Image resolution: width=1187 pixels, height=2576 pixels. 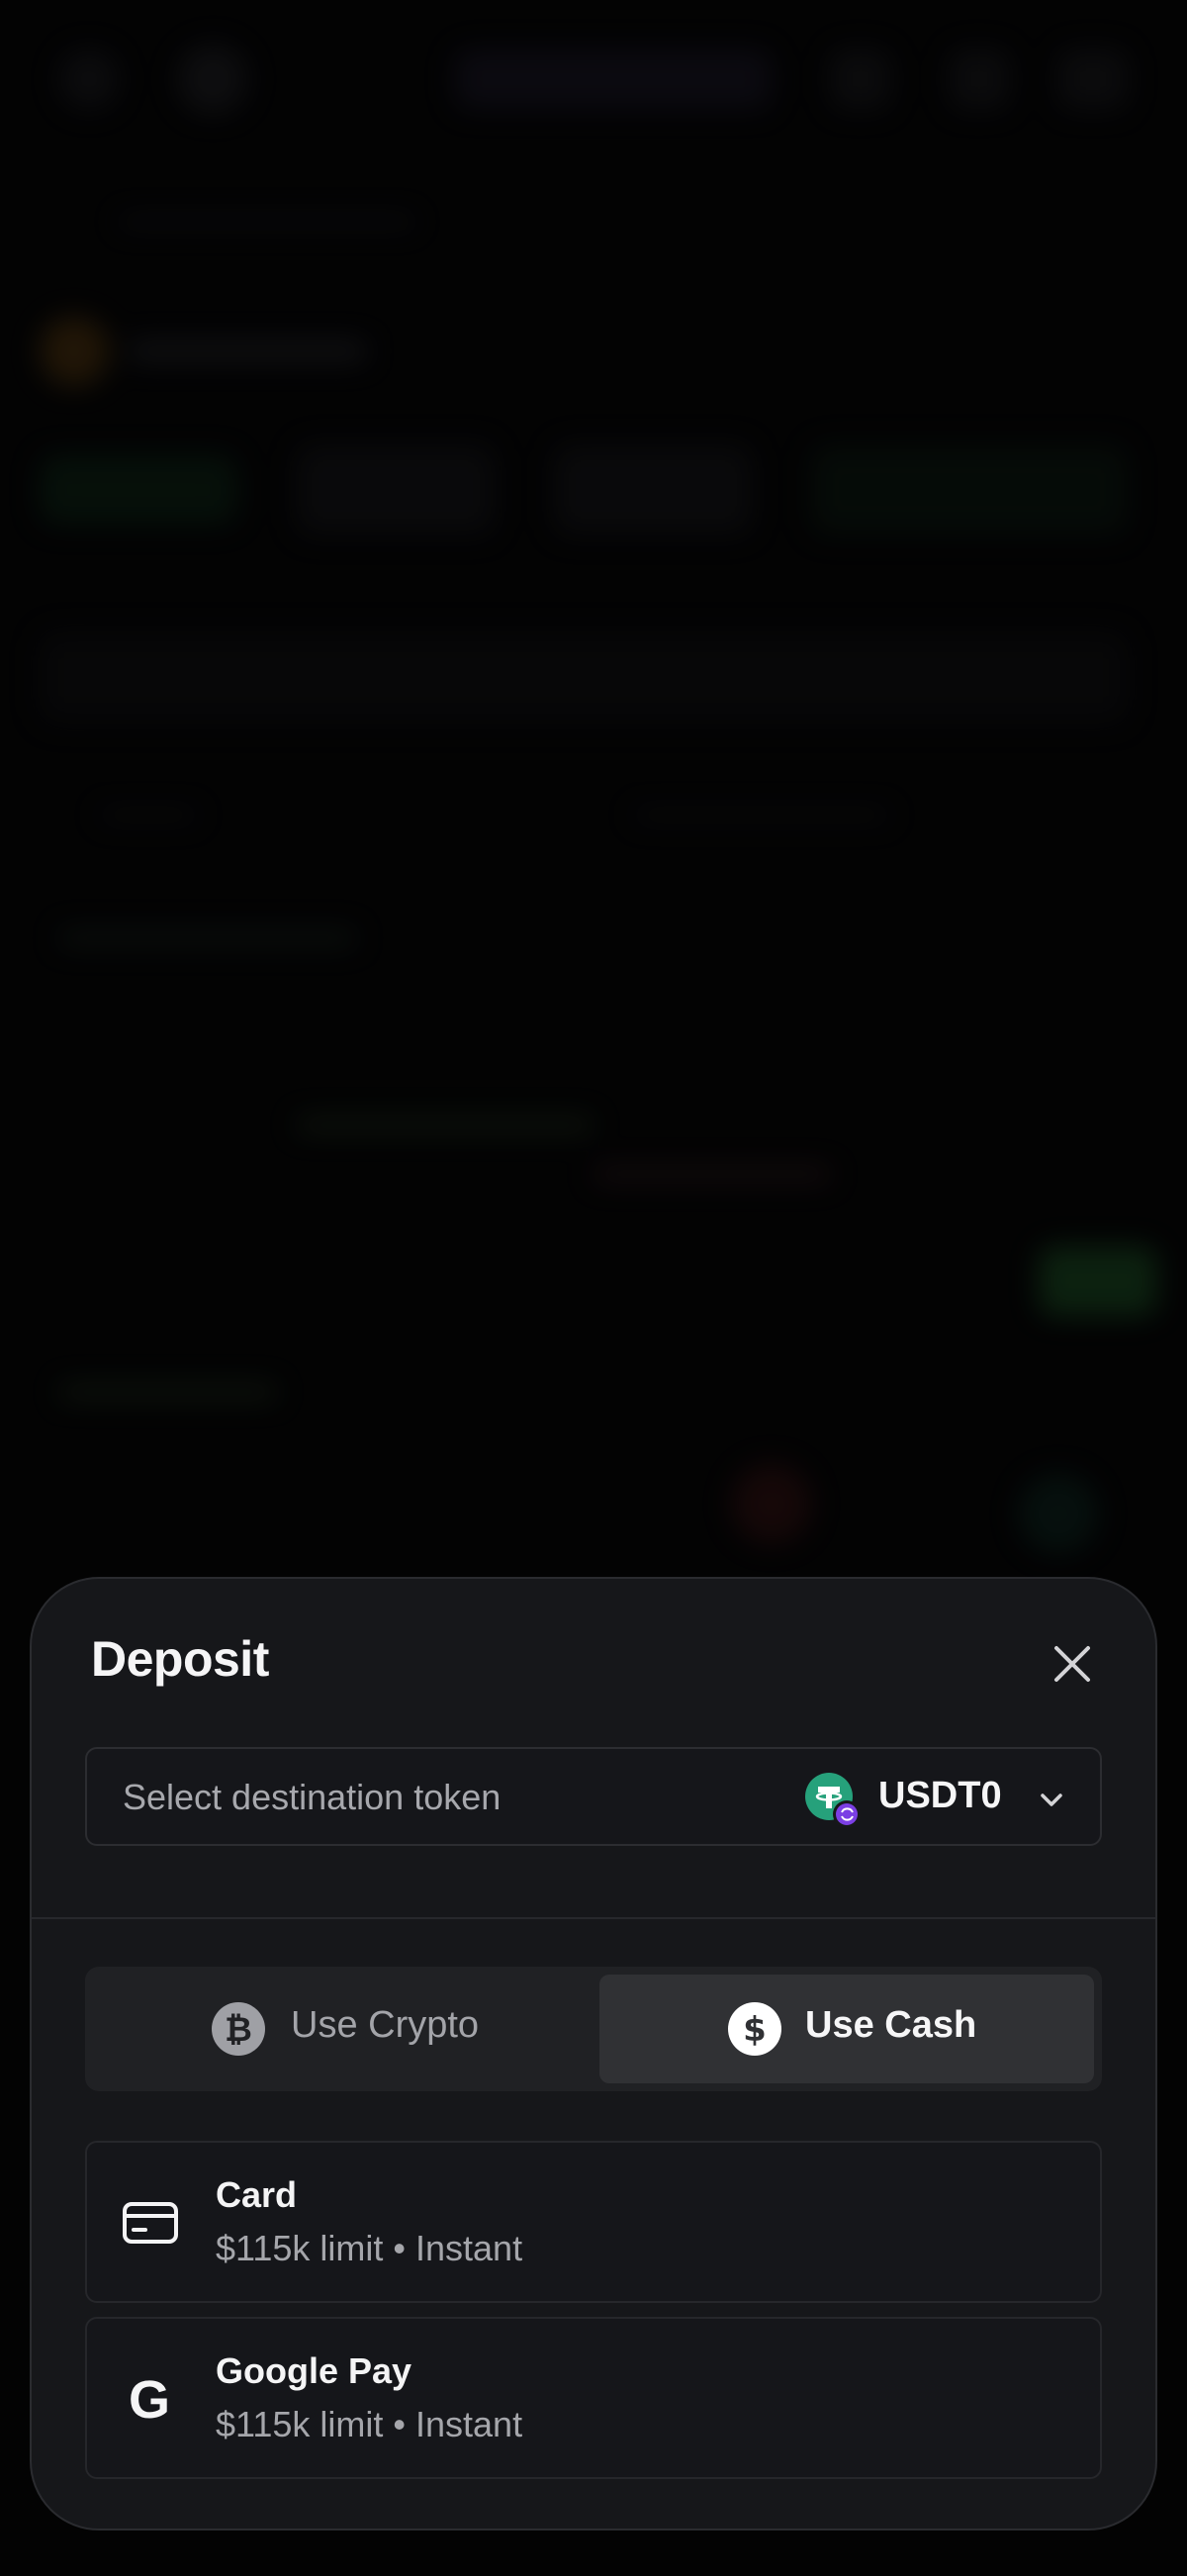 I want to click on google-icon: G, so click(x=149, y=2399).